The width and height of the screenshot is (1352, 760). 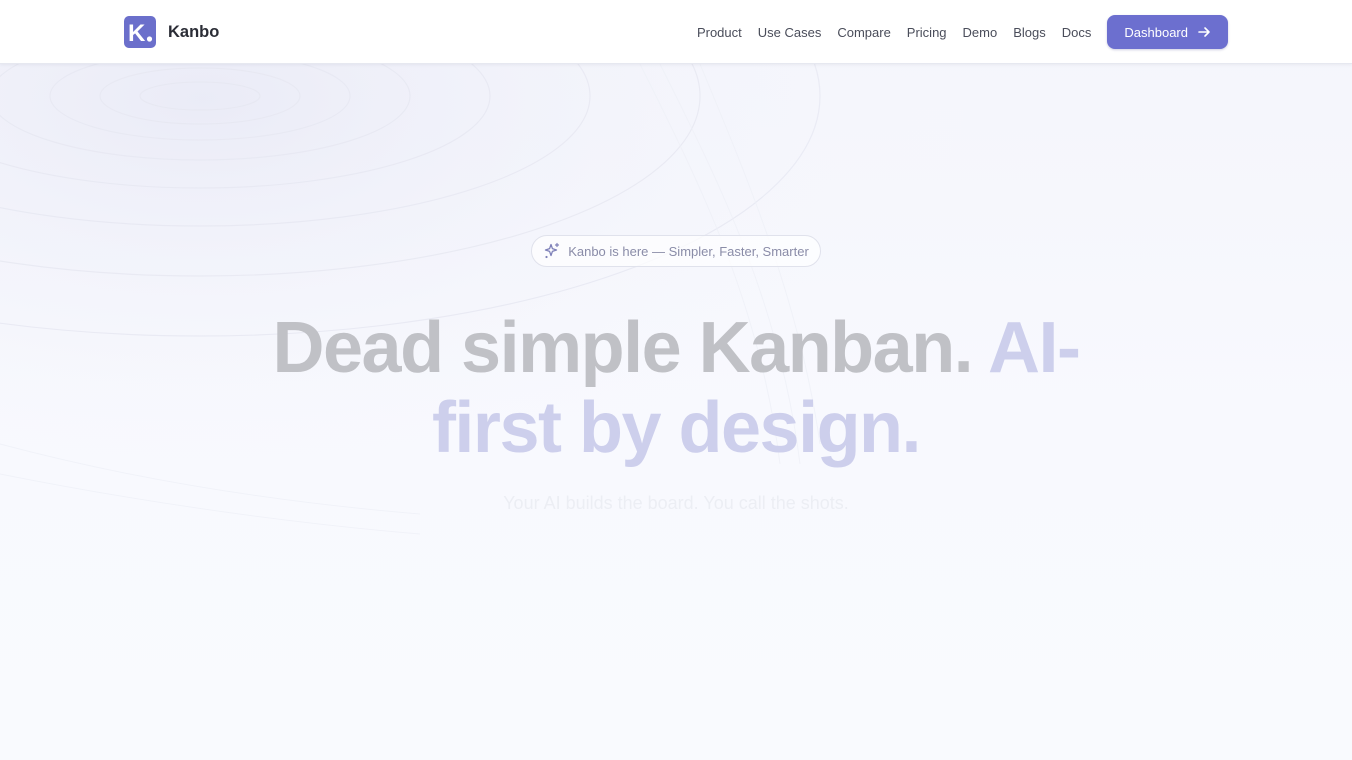 What do you see at coordinates (927, 32) in the screenshot?
I see `nav-item-pricing: Pricing` at bounding box center [927, 32].